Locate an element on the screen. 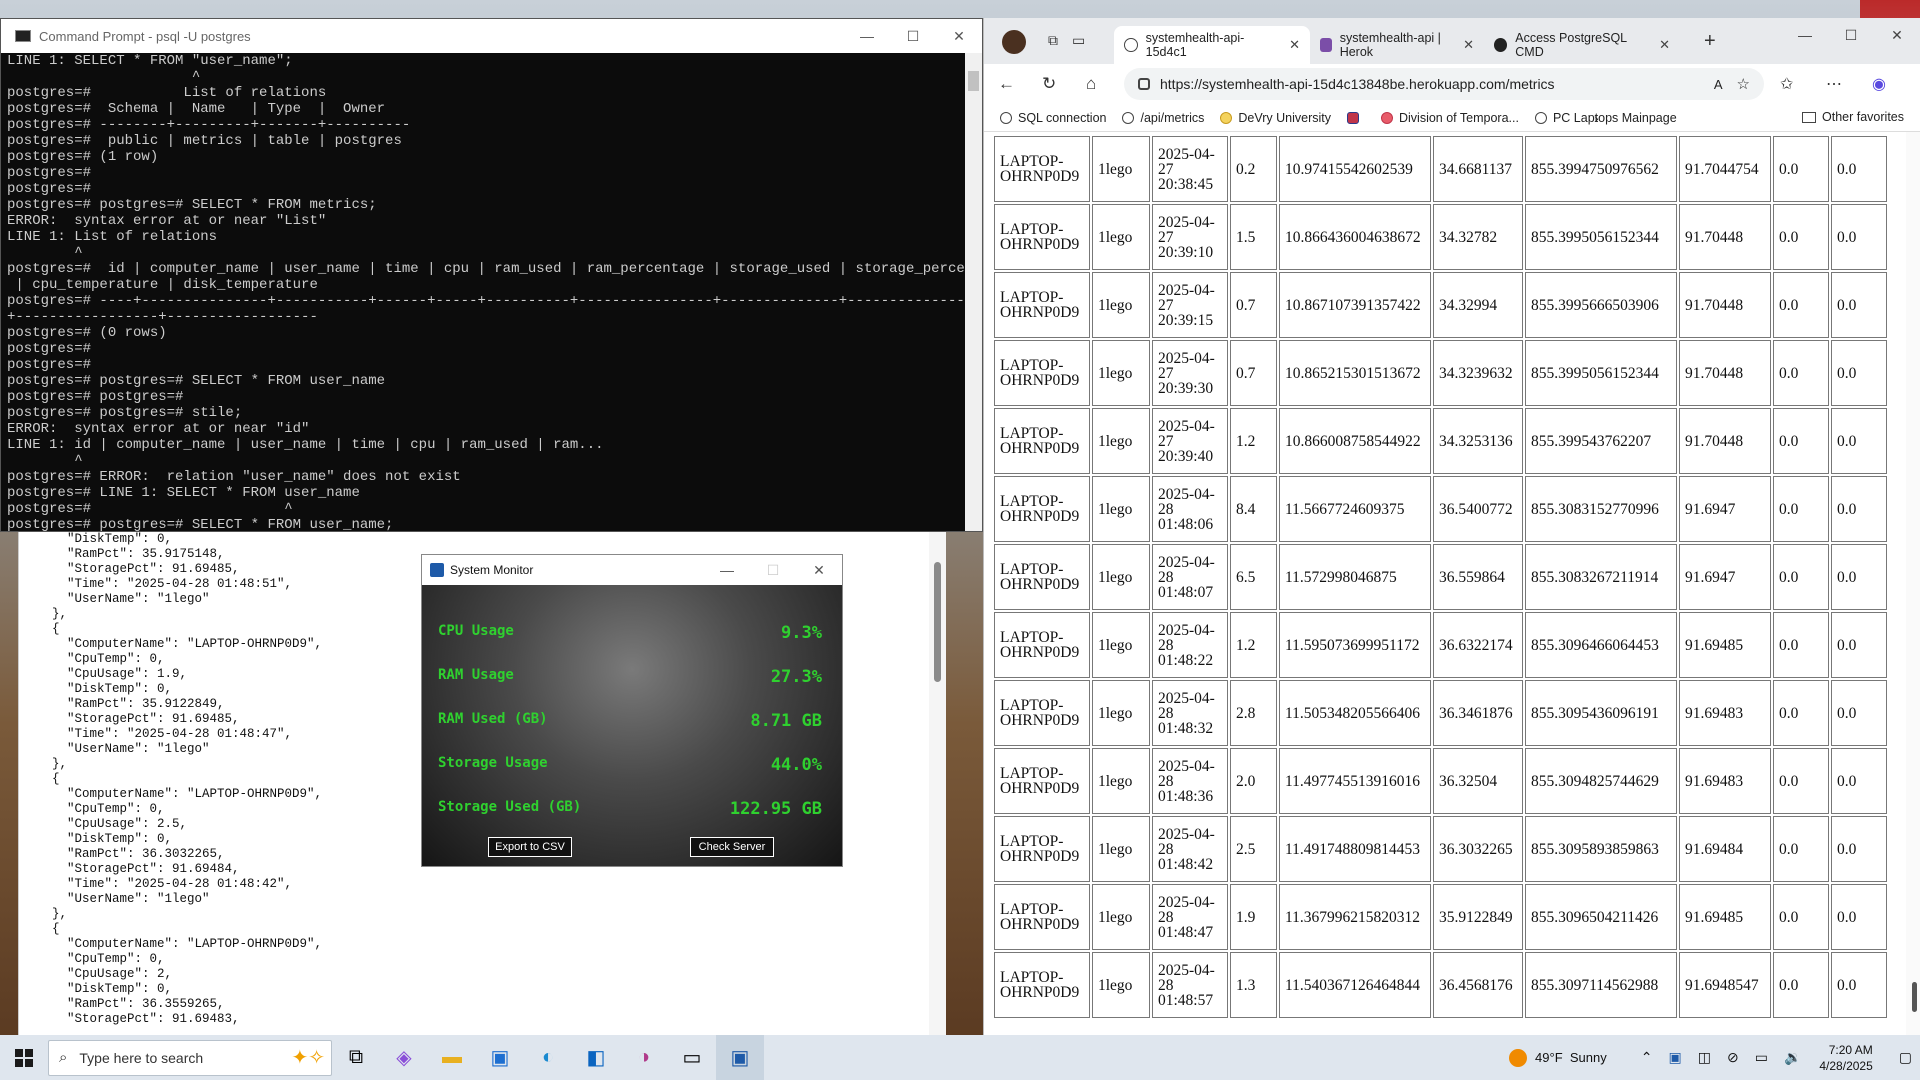 This screenshot has width=1920, height=1080. favorite-api-metrics: /api/metrics is located at coordinates (1163, 118).